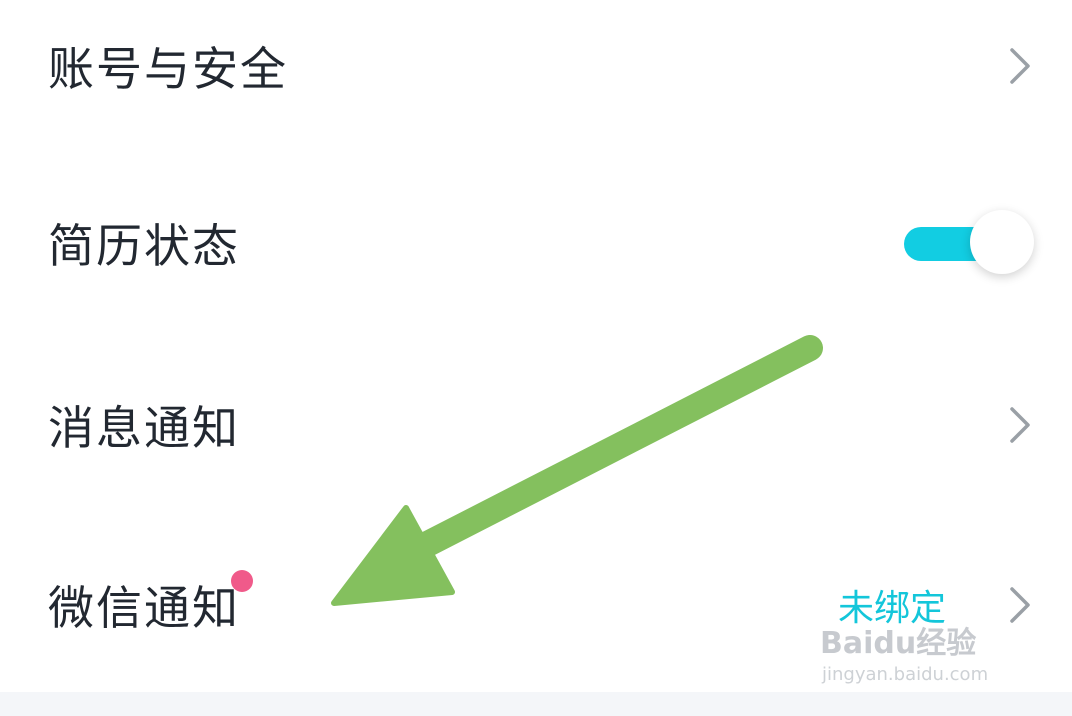 The height and width of the screenshot is (716, 1072). I want to click on settings-item-label: 微信通知, so click(144, 608).